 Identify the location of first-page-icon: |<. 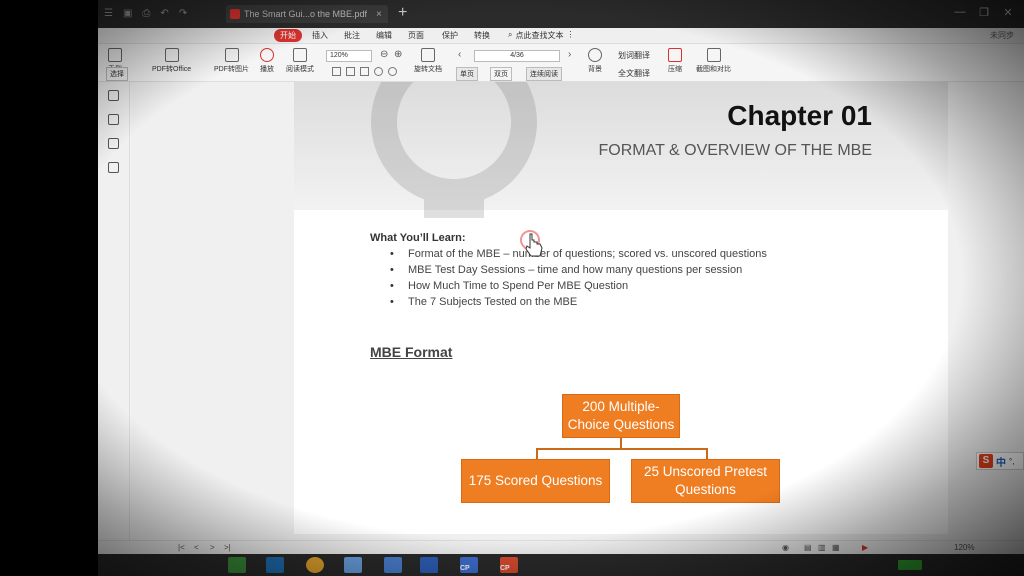
(181, 547).